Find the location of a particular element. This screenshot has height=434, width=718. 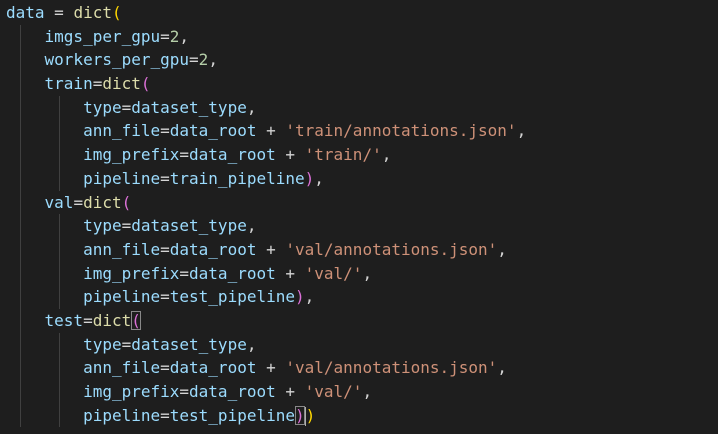

string-token: 'train/' is located at coordinates (343, 155).